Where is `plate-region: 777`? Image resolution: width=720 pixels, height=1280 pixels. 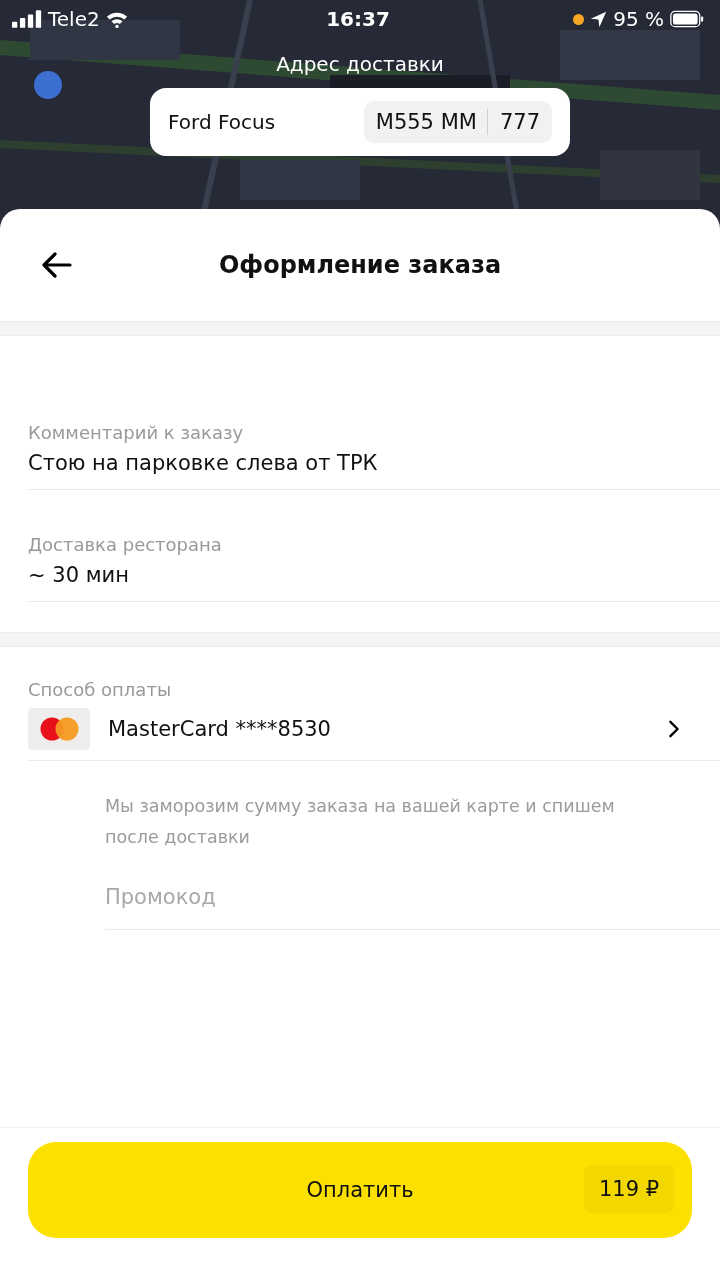 plate-region: 777 is located at coordinates (519, 122).